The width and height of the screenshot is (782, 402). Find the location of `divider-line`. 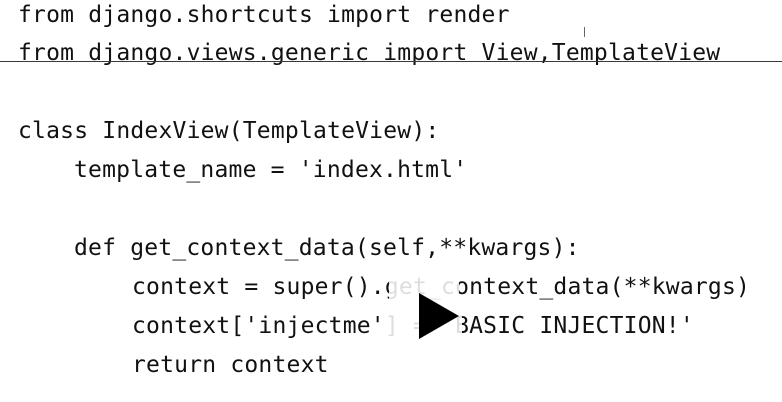

divider-line is located at coordinates (391, 61).